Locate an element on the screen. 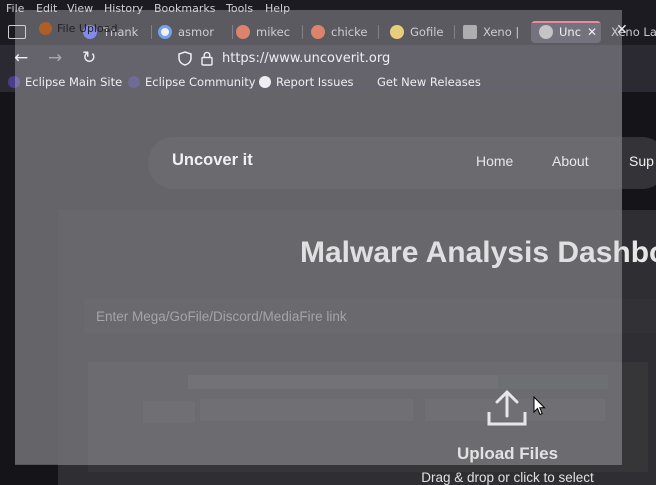 The image size is (656, 485). tab-4: Gofile is located at coordinates (420, 32).